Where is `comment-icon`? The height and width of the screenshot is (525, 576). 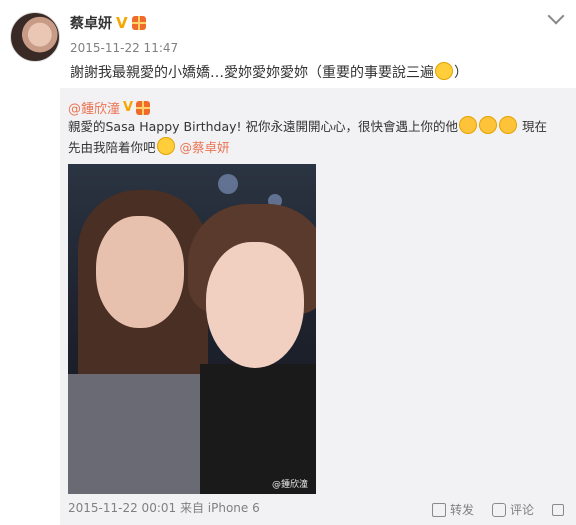 comment-icon is located at coordinates (498, 509).